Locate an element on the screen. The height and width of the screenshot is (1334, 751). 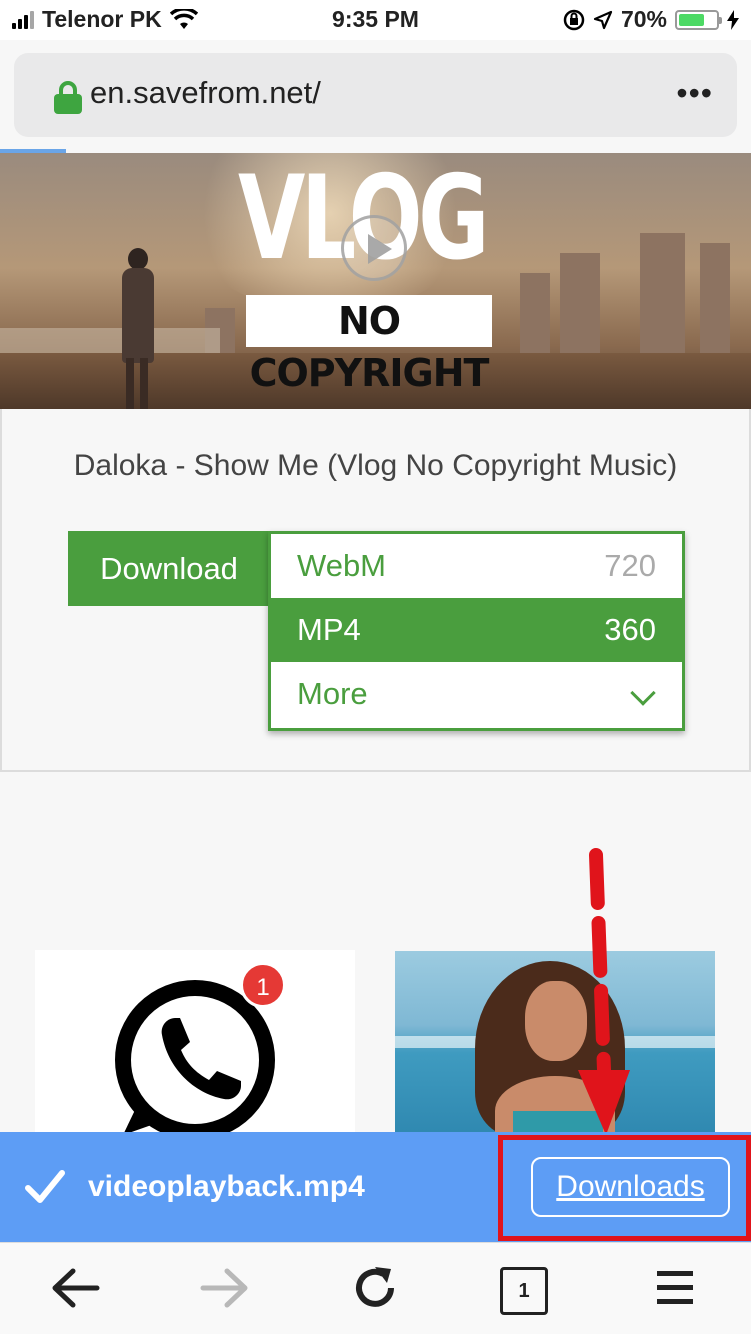
reload-icon is located at coordinates (375, 1288).